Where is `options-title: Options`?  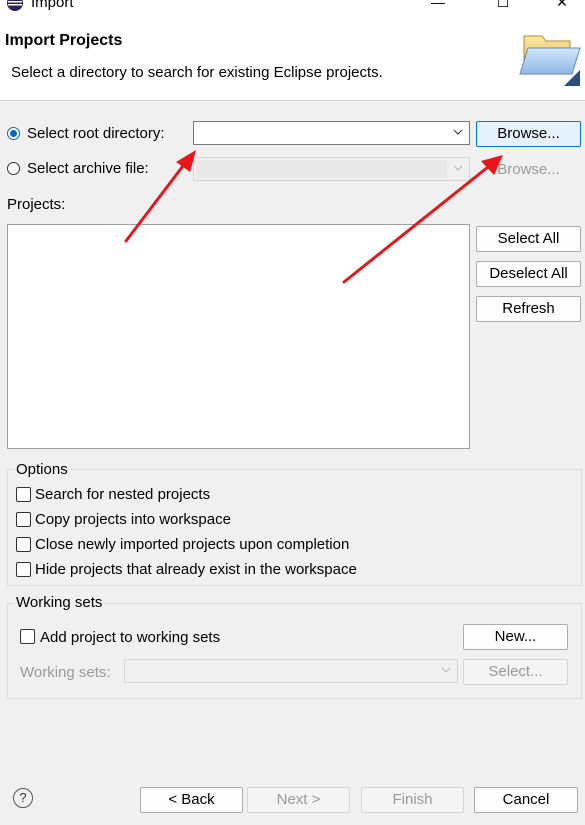
options-title: Options is located at coordinates (42, 470).